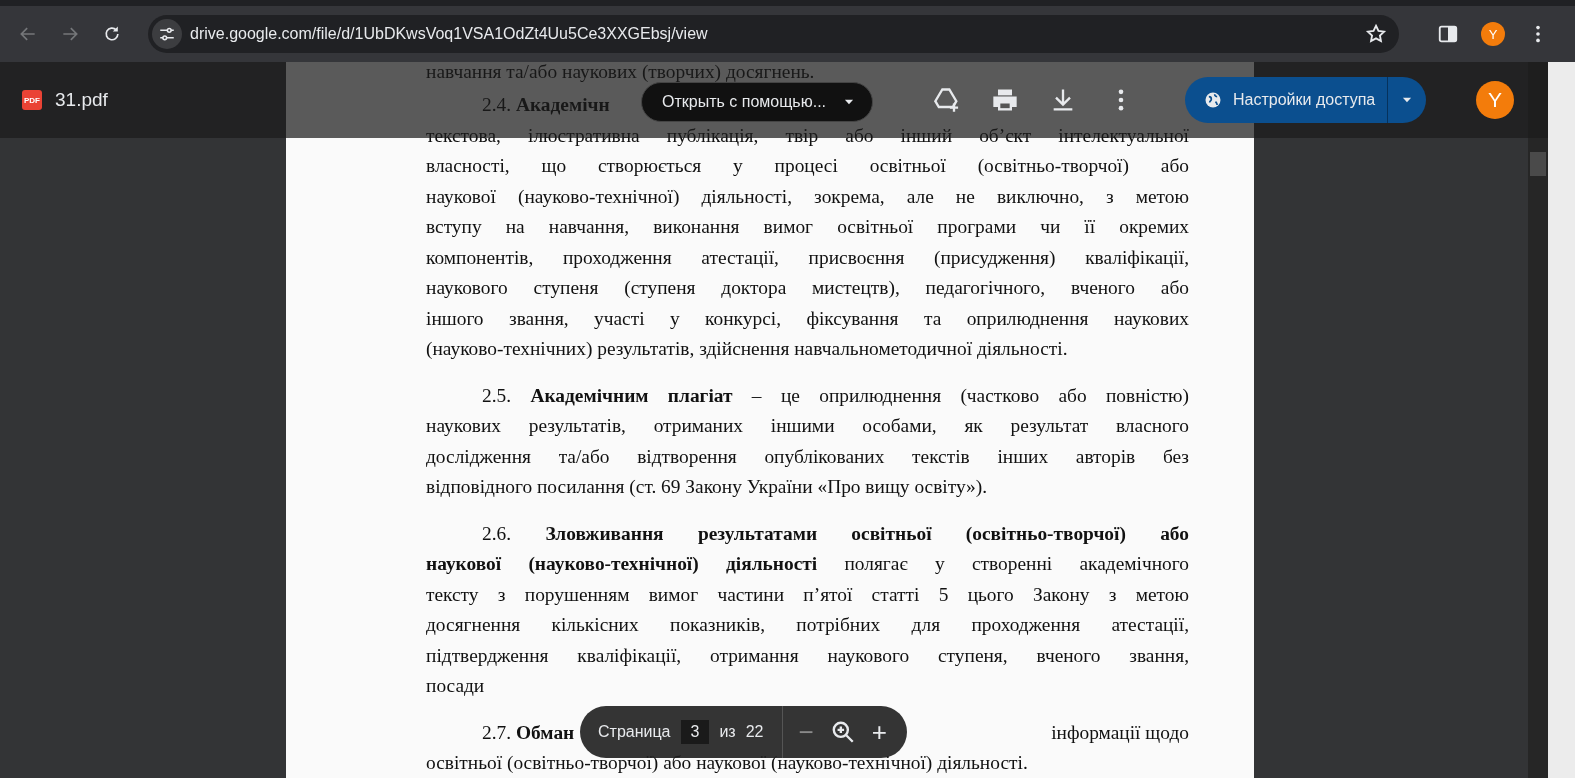 This screenshot has height=778, width=1575. Describe the element at coordinates (621, 72) in the screenshot. I see `paragraph-text: навчання та/або наукових (творчих) досягнень.` at that location.